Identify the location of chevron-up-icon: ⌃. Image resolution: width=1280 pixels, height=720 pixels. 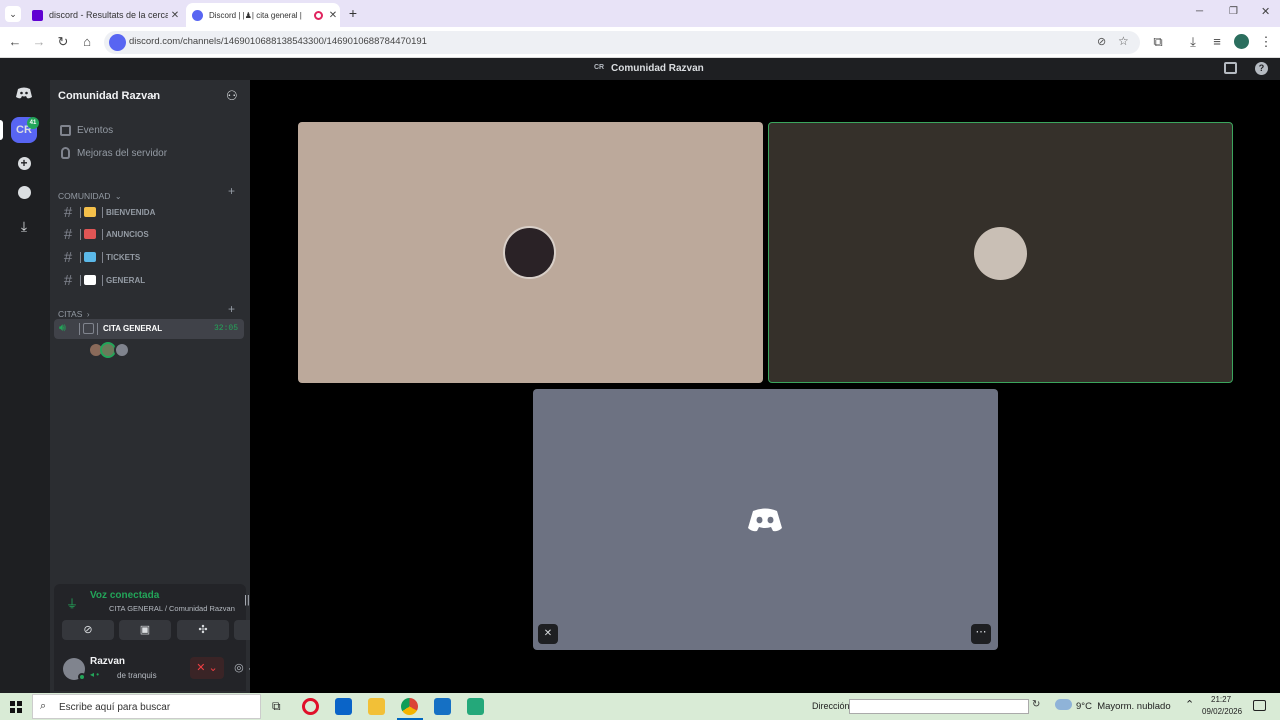
(1189, 704).